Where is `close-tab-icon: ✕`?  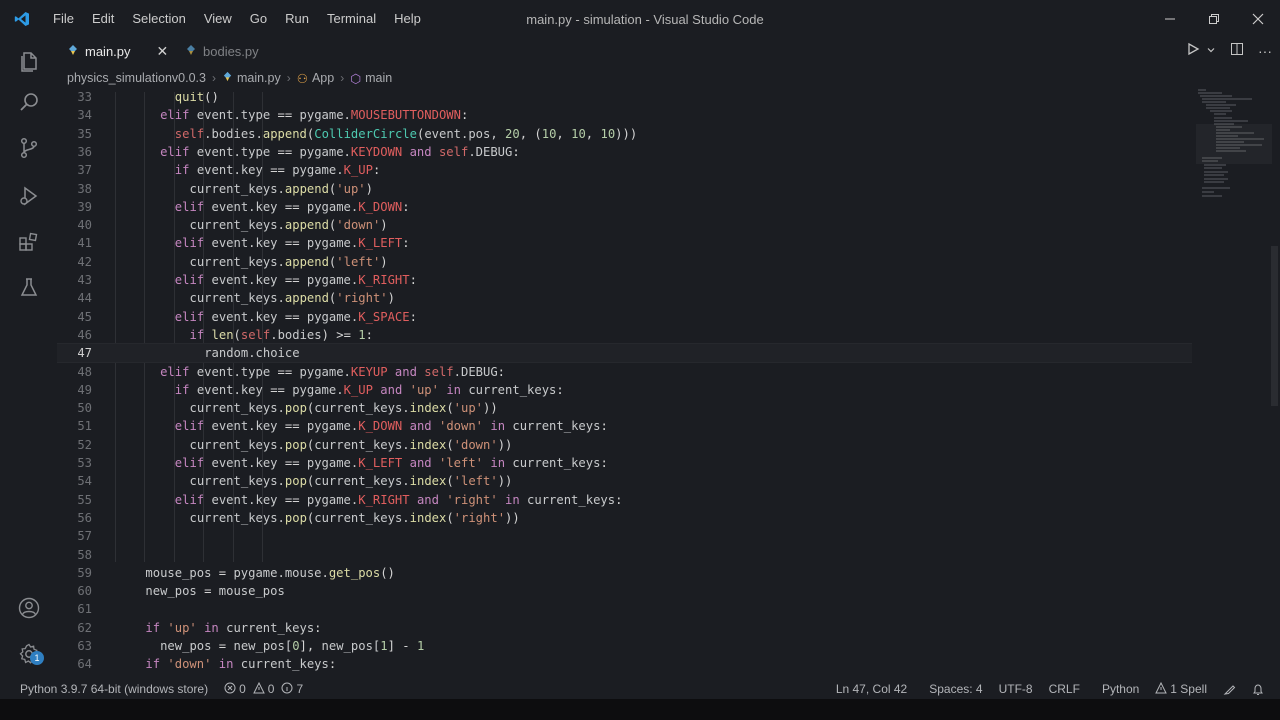
close-tab-icon: ✕ is located at coordinates (163, 51).